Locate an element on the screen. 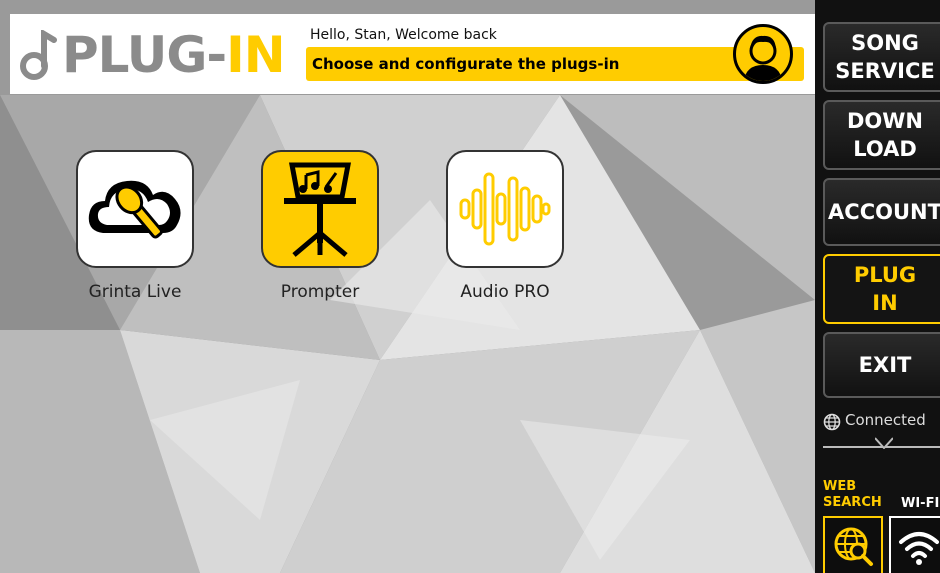  button-label: ACCOUNT is located at coordinates (884, 212).